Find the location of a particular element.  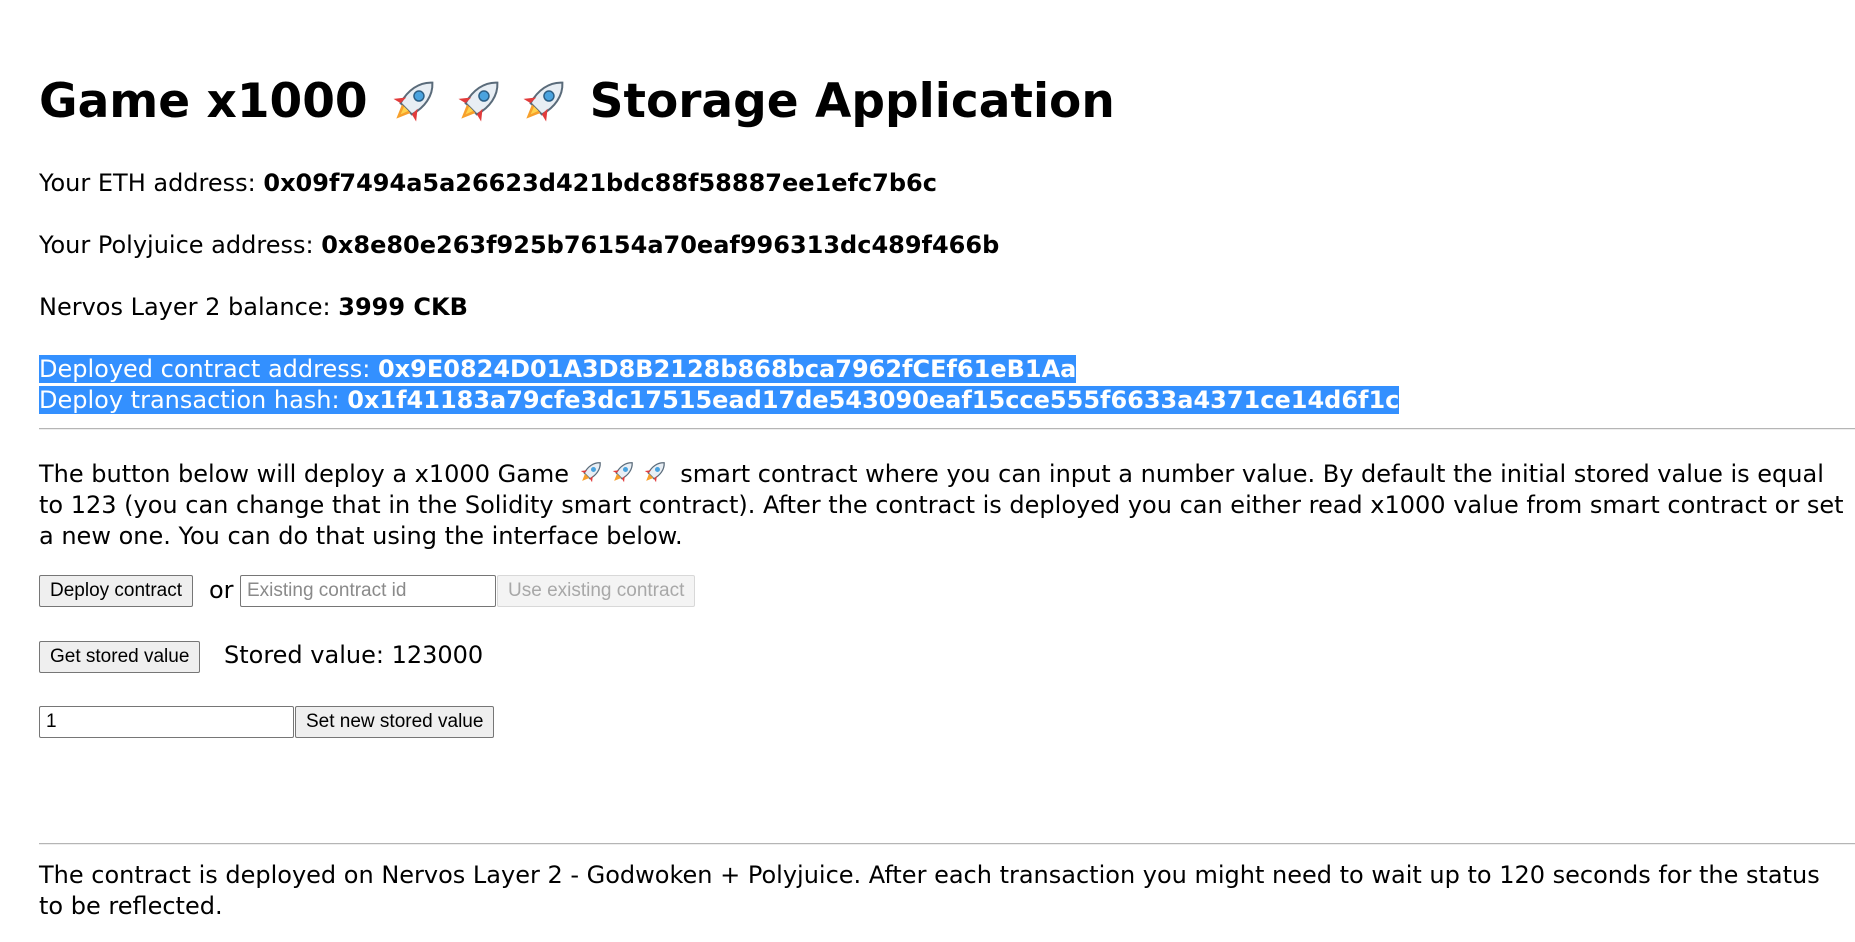

divider-top is located at coordinates (947, 429).